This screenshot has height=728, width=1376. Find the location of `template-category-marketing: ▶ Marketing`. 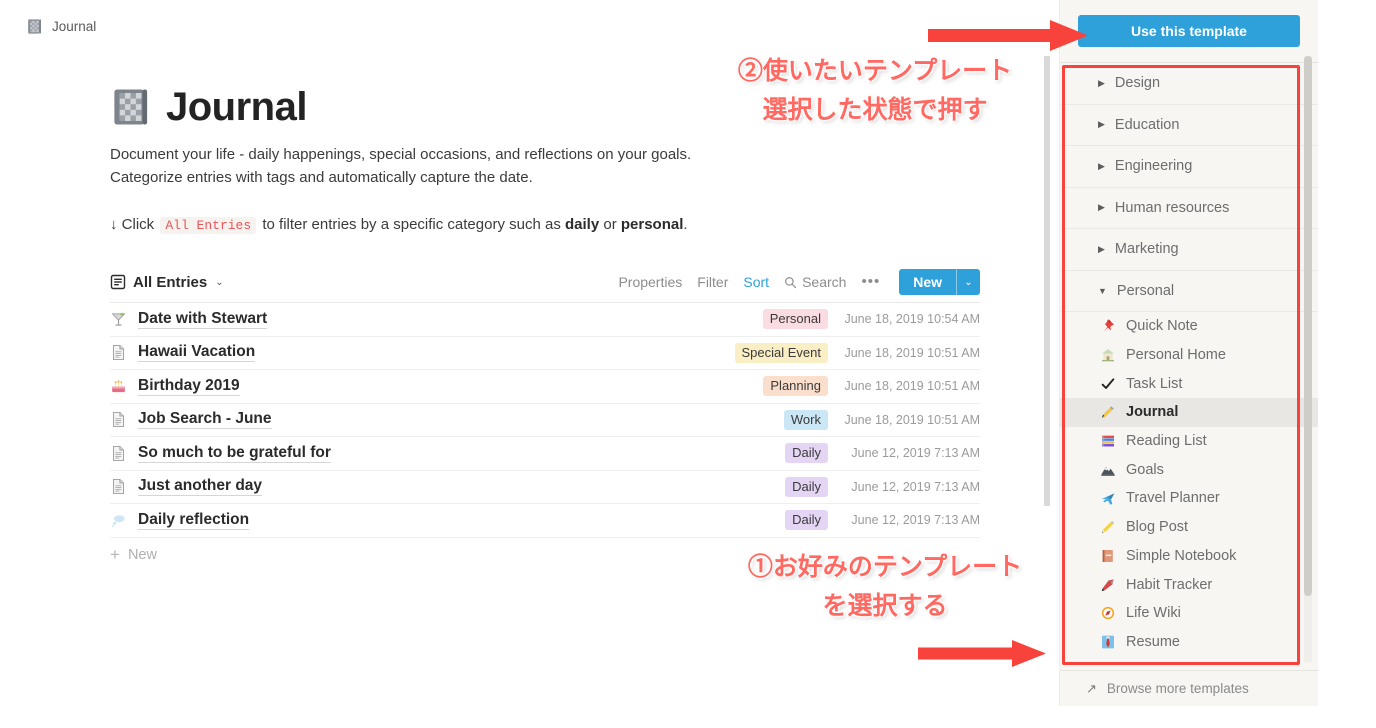

template-category-marketing: ▶ Marketing is located at coordinates (1189, 250).